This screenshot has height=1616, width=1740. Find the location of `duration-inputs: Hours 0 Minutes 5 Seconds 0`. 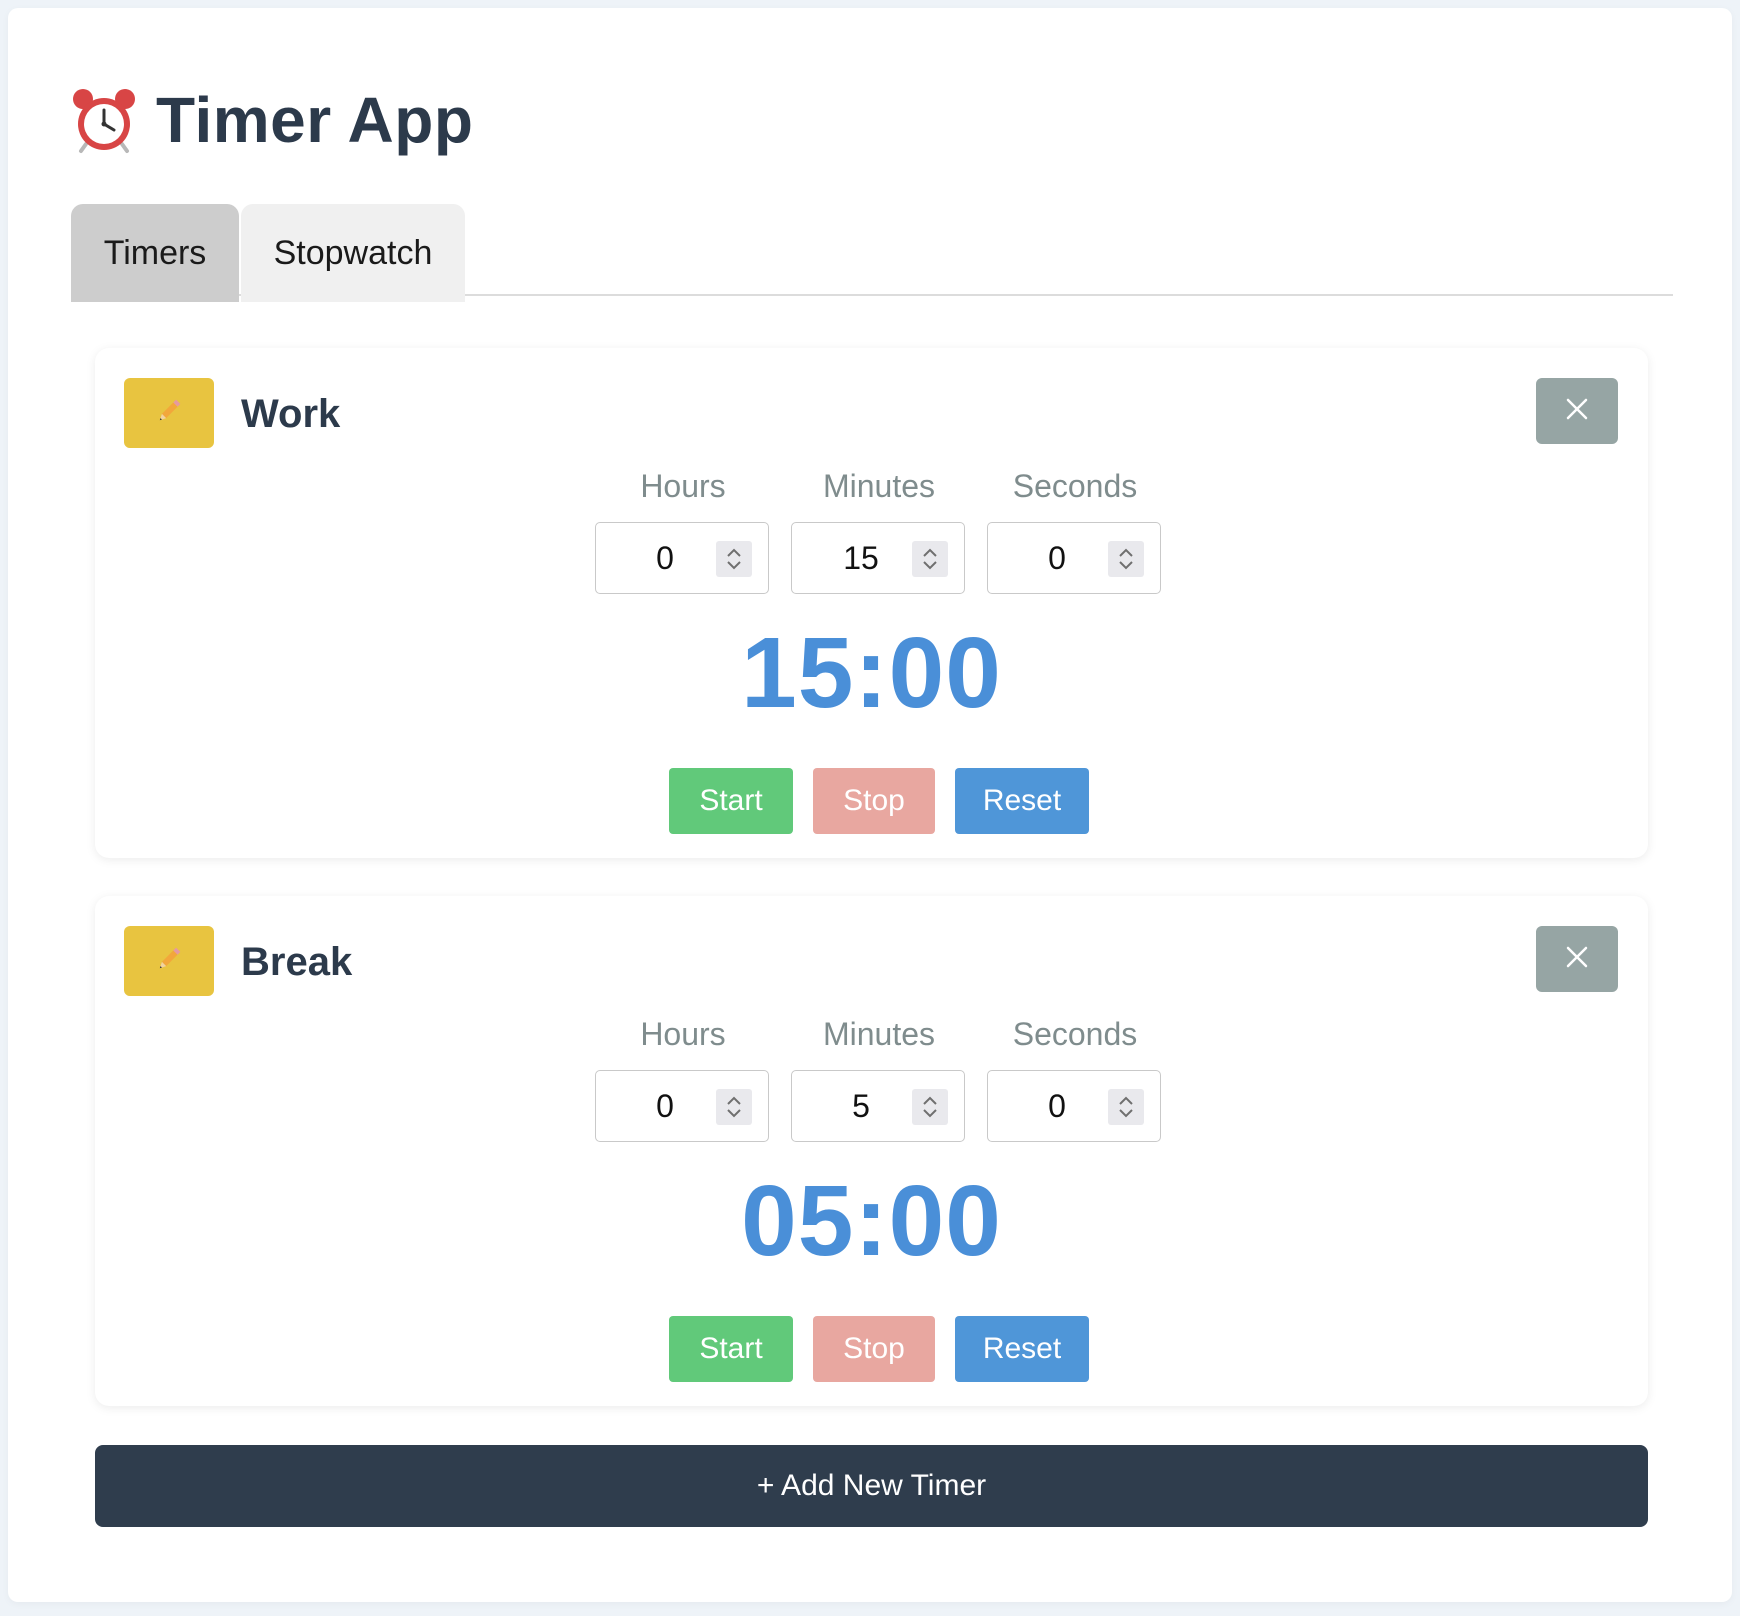

duration-inputs: Hours 0 Minutes 5 Seconds 0 is located at coordinates (900, 1078).